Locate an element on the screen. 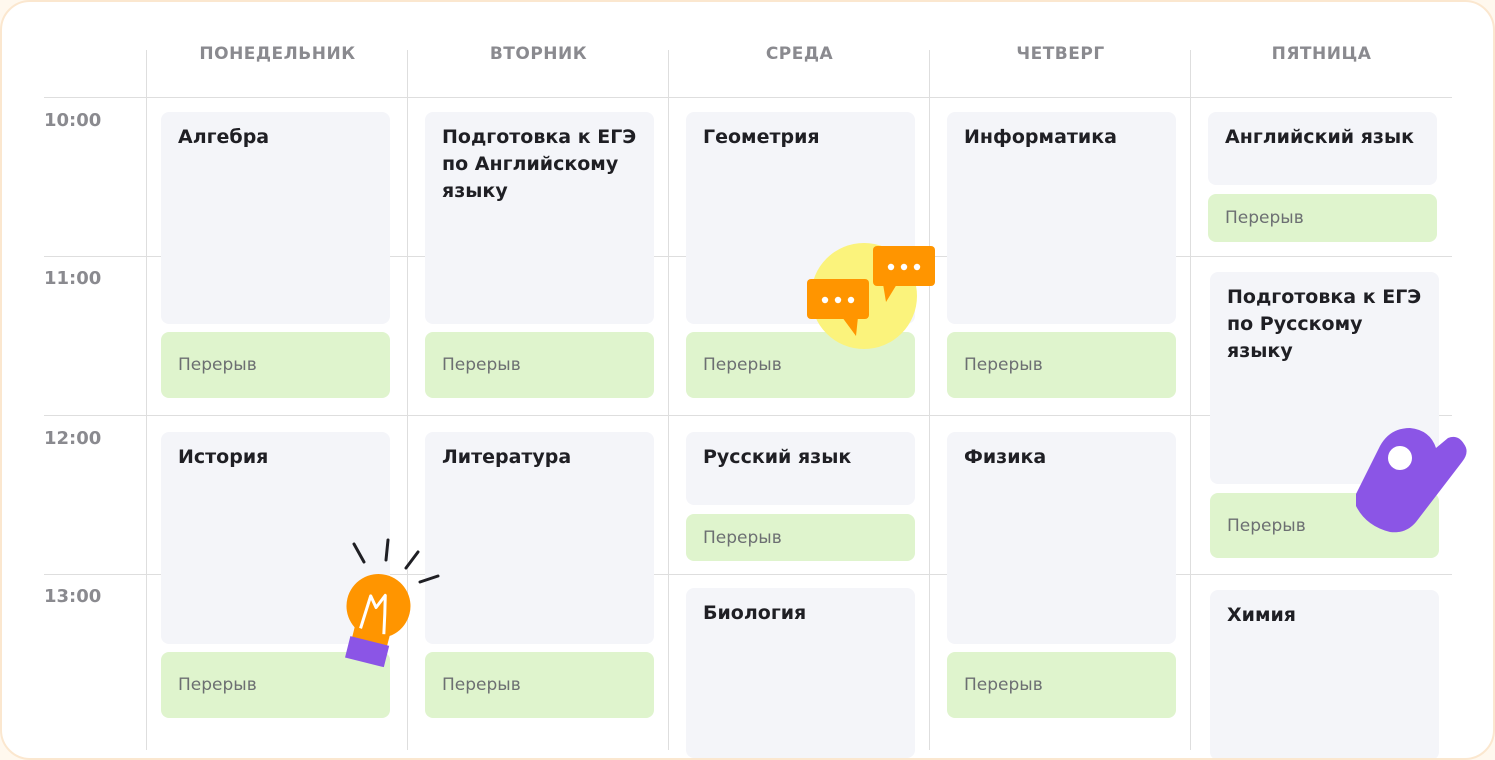 This screenshot has height=760, width=1495. lesson-thu-informatics: Информатика is located at coordinates (1061, 218).